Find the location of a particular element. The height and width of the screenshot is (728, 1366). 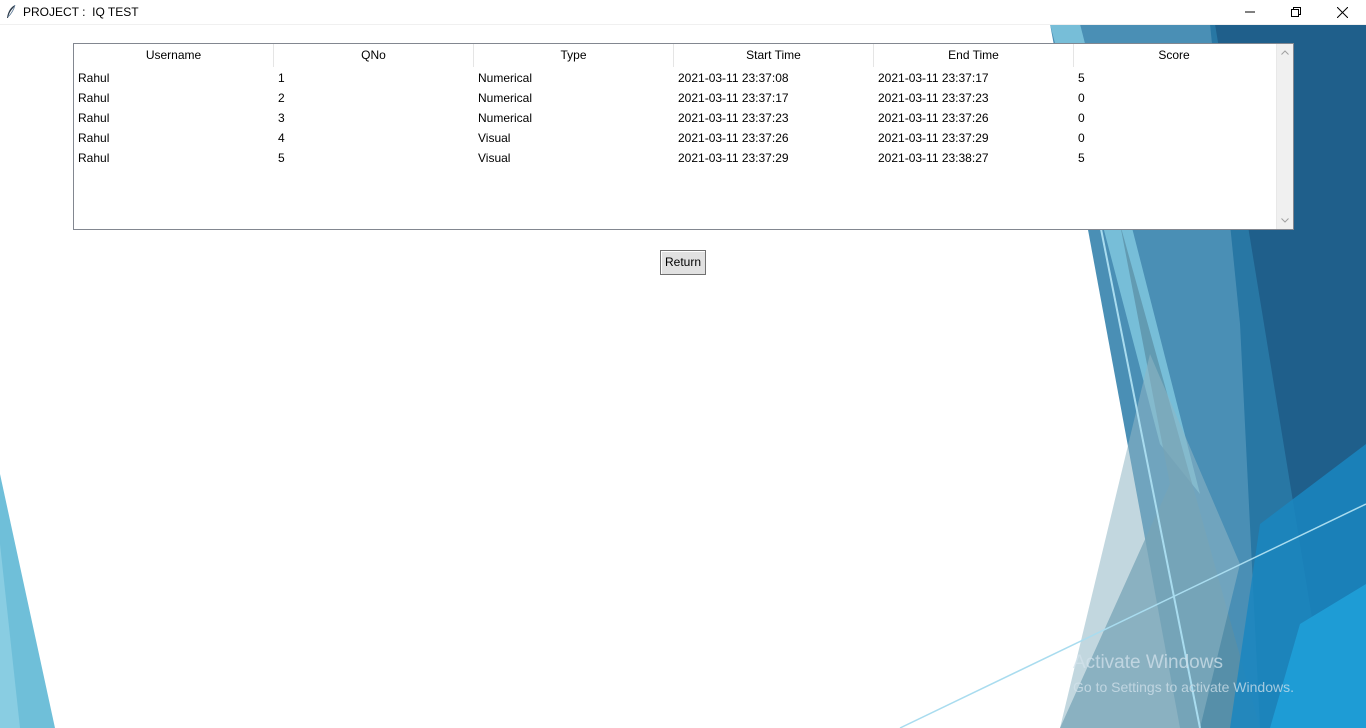

column-header-username: Username is located at coordinates (174, 55).